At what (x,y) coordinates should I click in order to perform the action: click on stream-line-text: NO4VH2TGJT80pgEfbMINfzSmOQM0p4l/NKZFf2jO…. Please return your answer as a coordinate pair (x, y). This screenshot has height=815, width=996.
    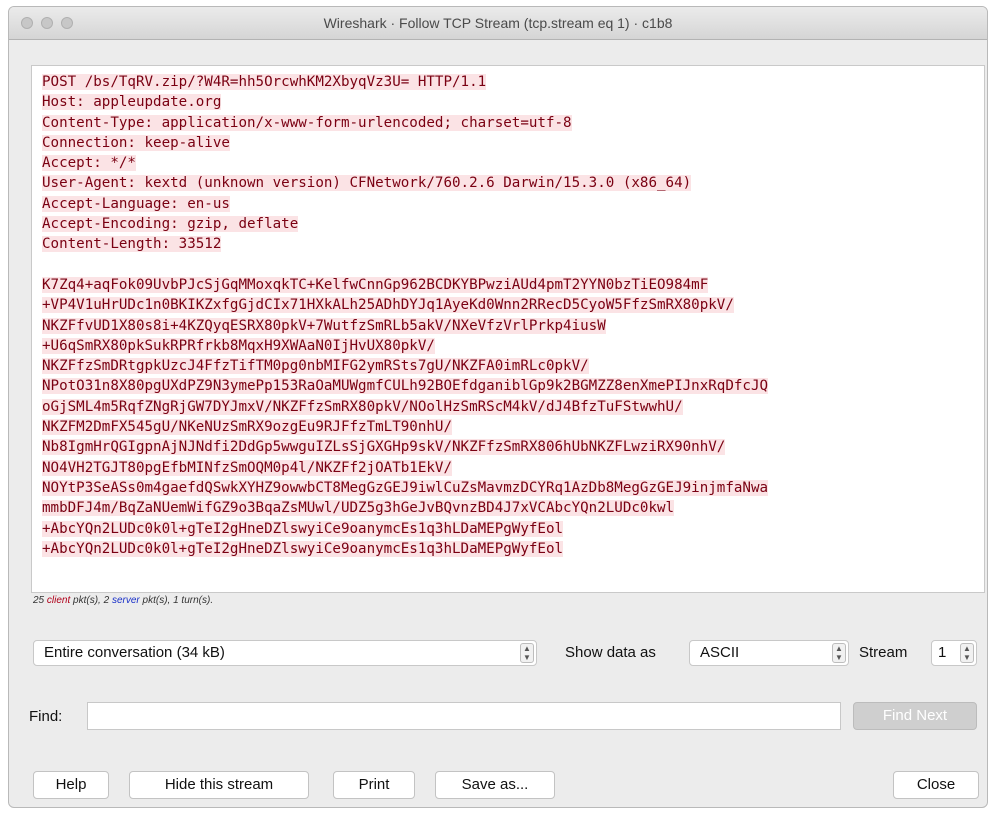
    Looking at the image, I should click on (247, 467).